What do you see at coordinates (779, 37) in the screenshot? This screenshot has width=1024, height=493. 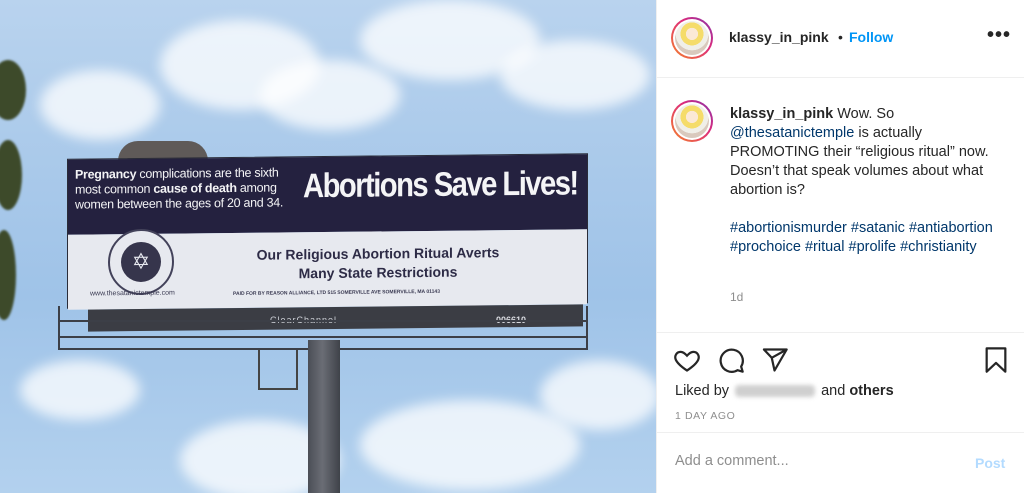 I see `header-username: klassy_in_pink` at bounding box center [779, 37].